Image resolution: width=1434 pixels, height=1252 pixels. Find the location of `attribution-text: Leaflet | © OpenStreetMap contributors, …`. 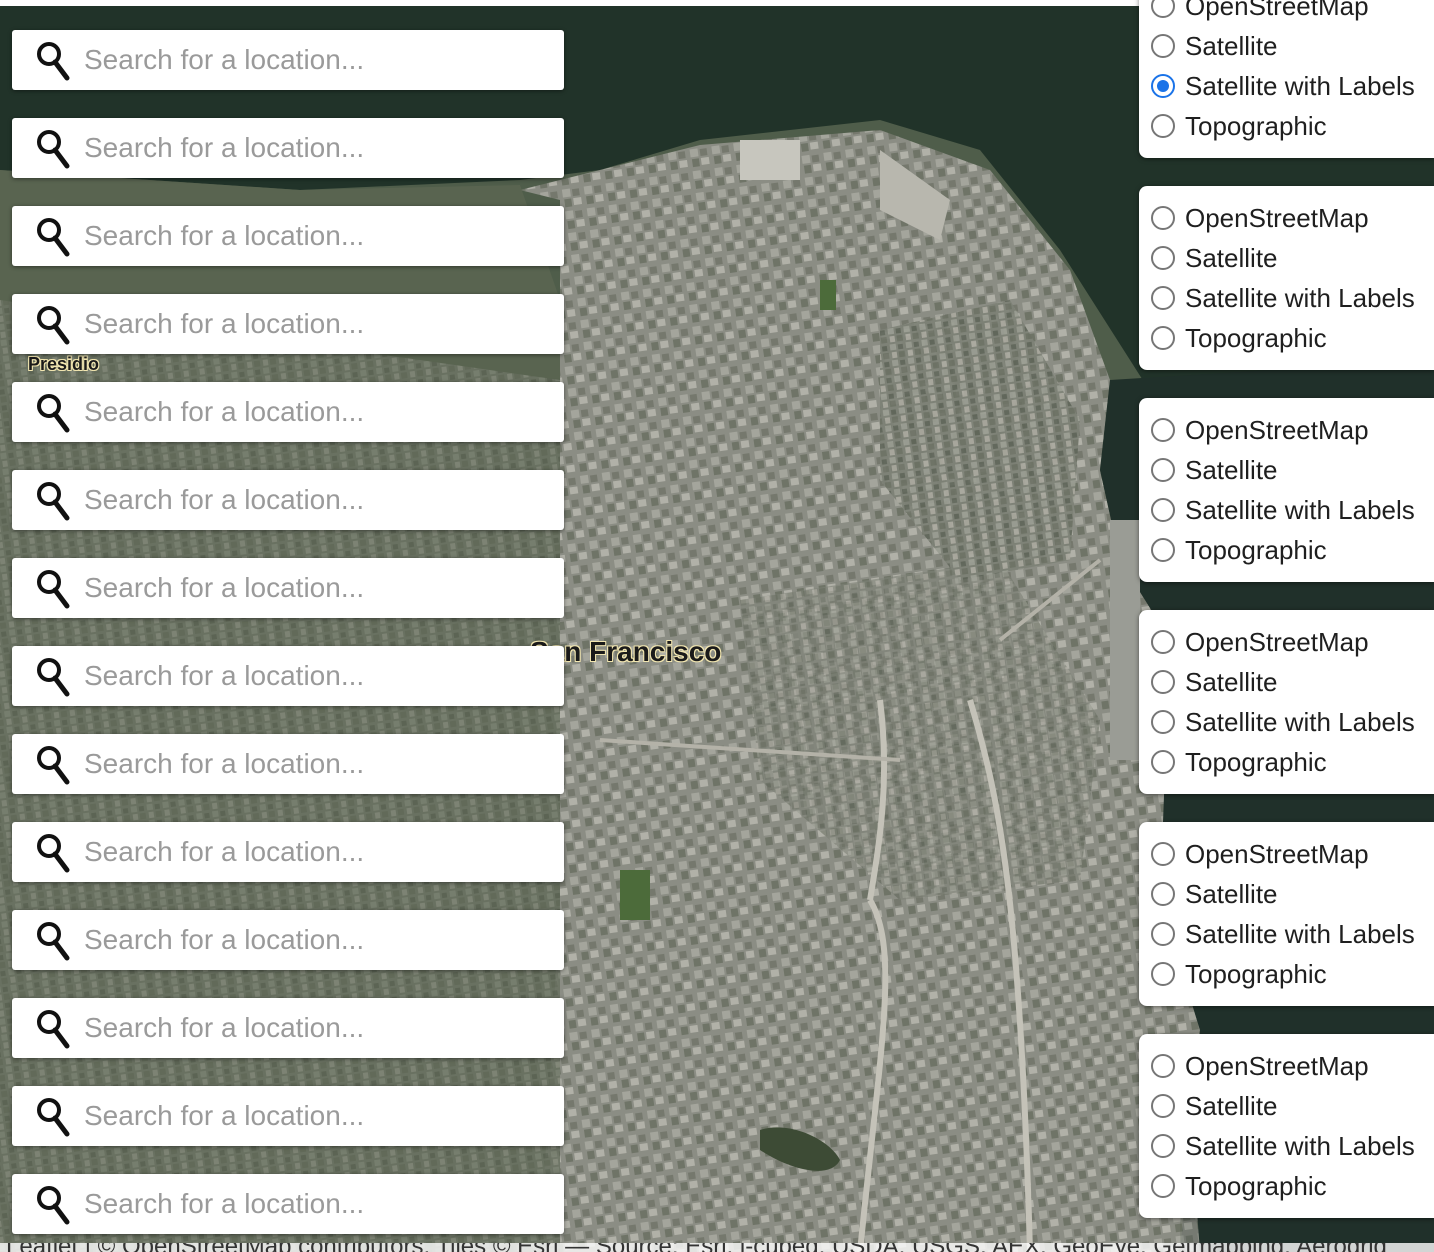

attribution-text: Leaflet | © OpenStreetMap contributors, … is located at coordinates (696, 1247).